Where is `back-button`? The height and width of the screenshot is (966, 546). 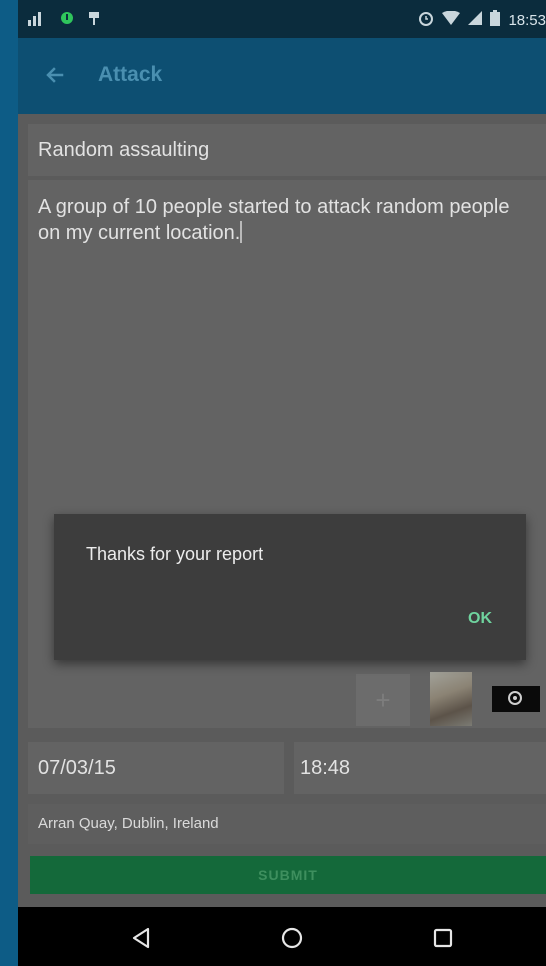
back-button is located at coordinates (55, 75).